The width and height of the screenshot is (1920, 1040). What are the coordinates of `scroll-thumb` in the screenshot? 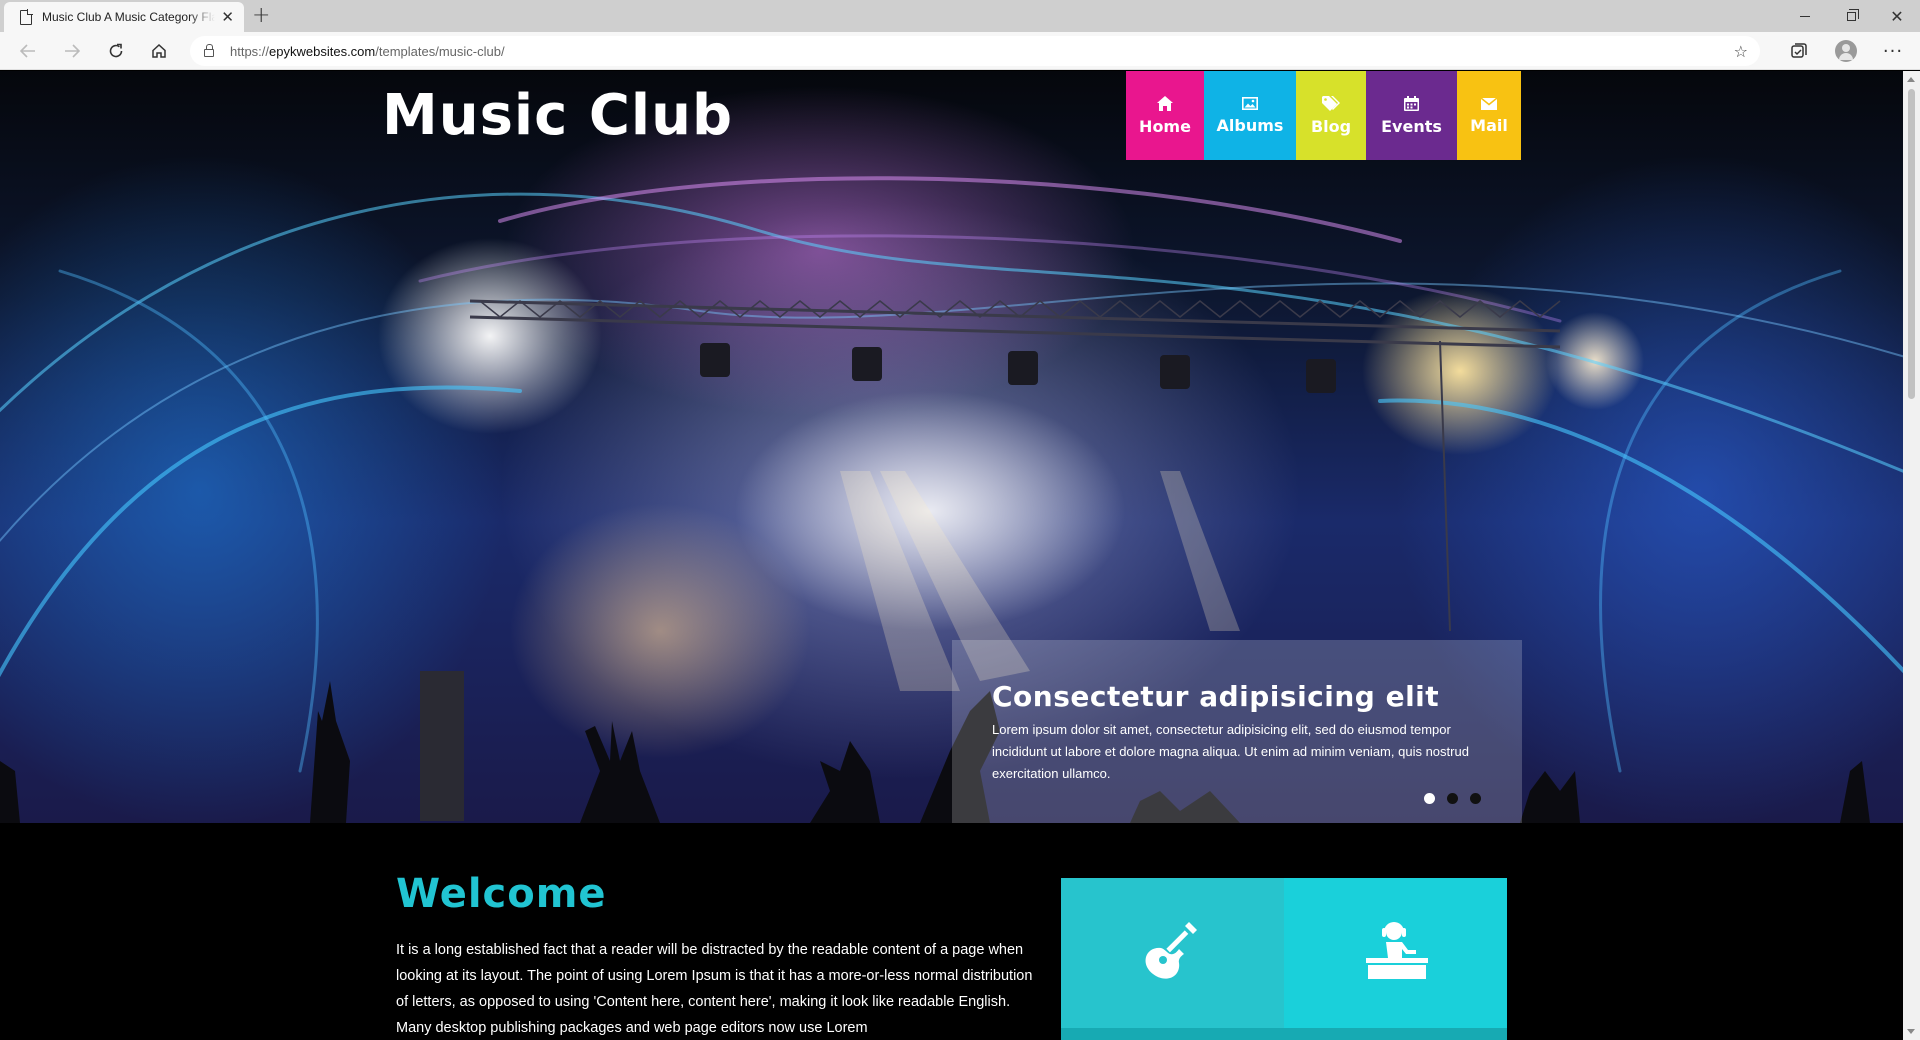 It's located at (1911, 244).